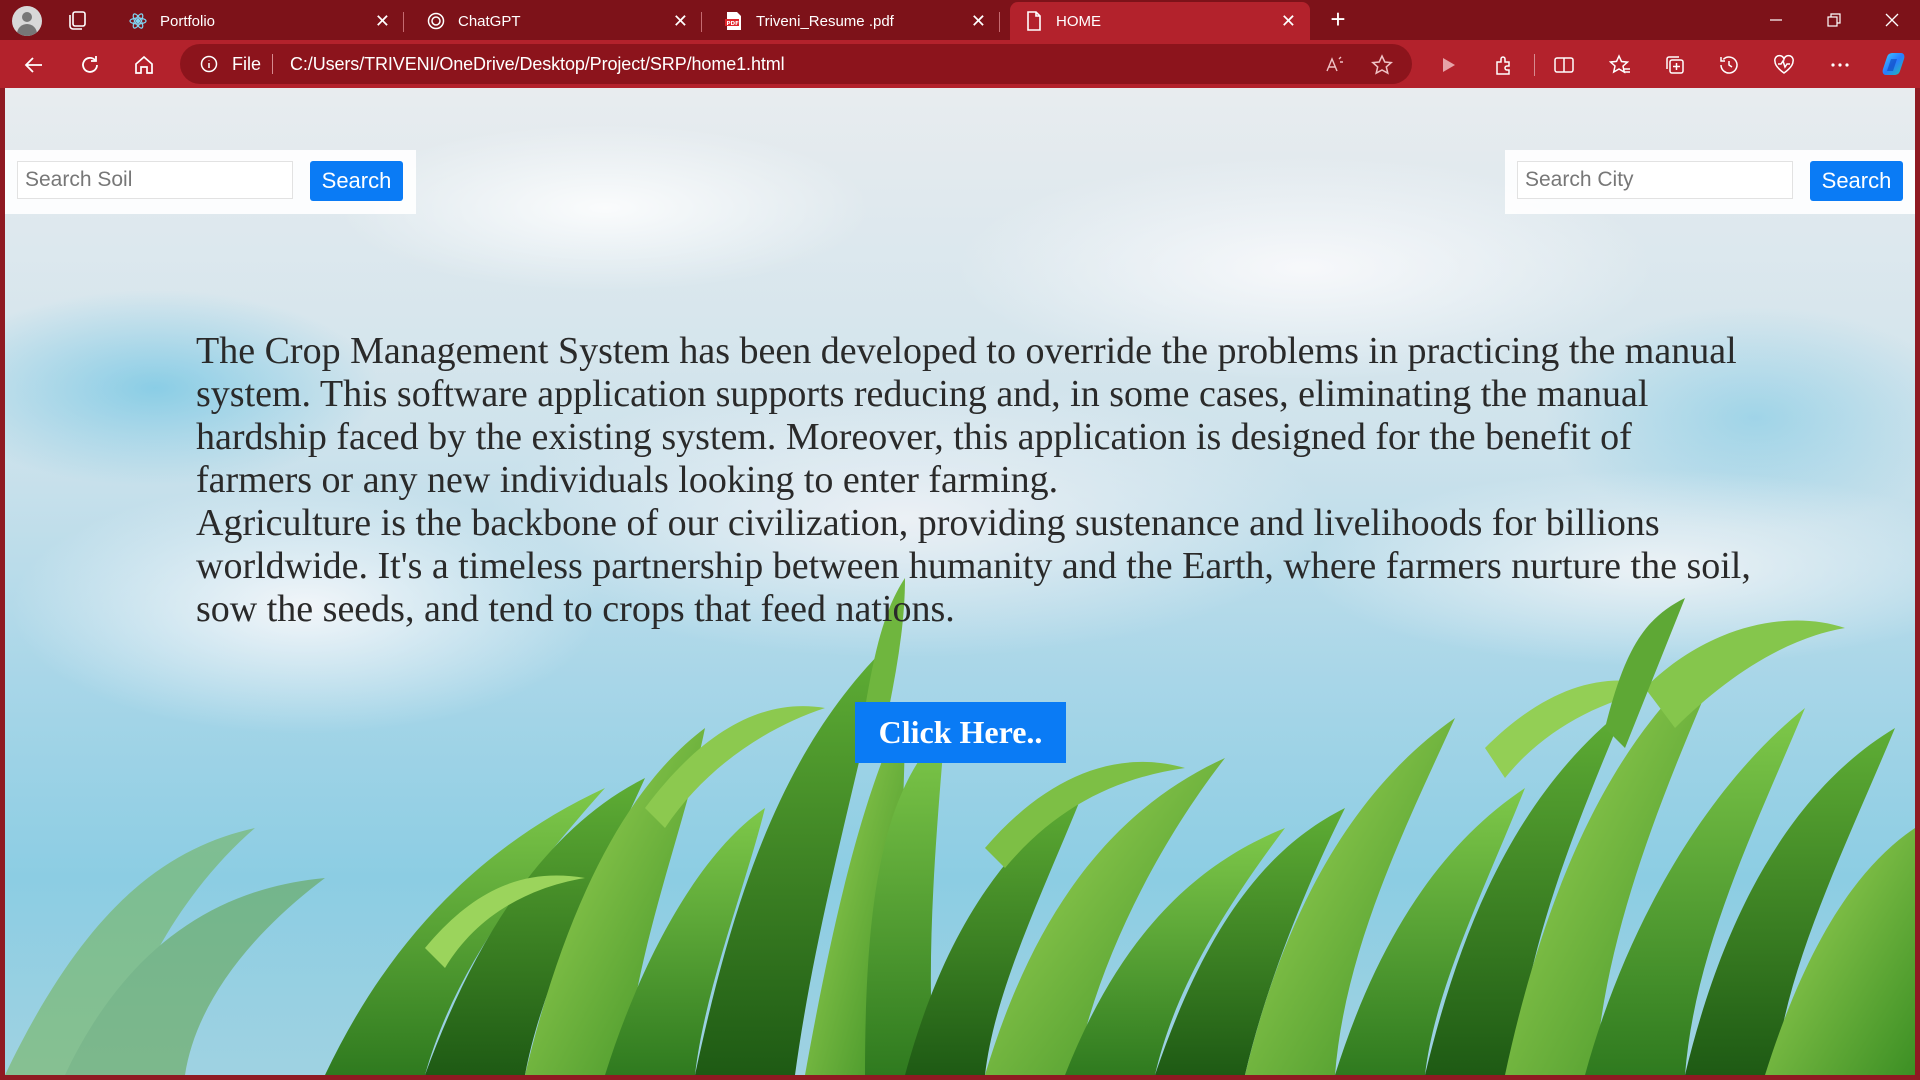  What do you see at coordinates (1784, 65) in the screenshot?
I see `performance-icon` at bounding box center [1784, 65].